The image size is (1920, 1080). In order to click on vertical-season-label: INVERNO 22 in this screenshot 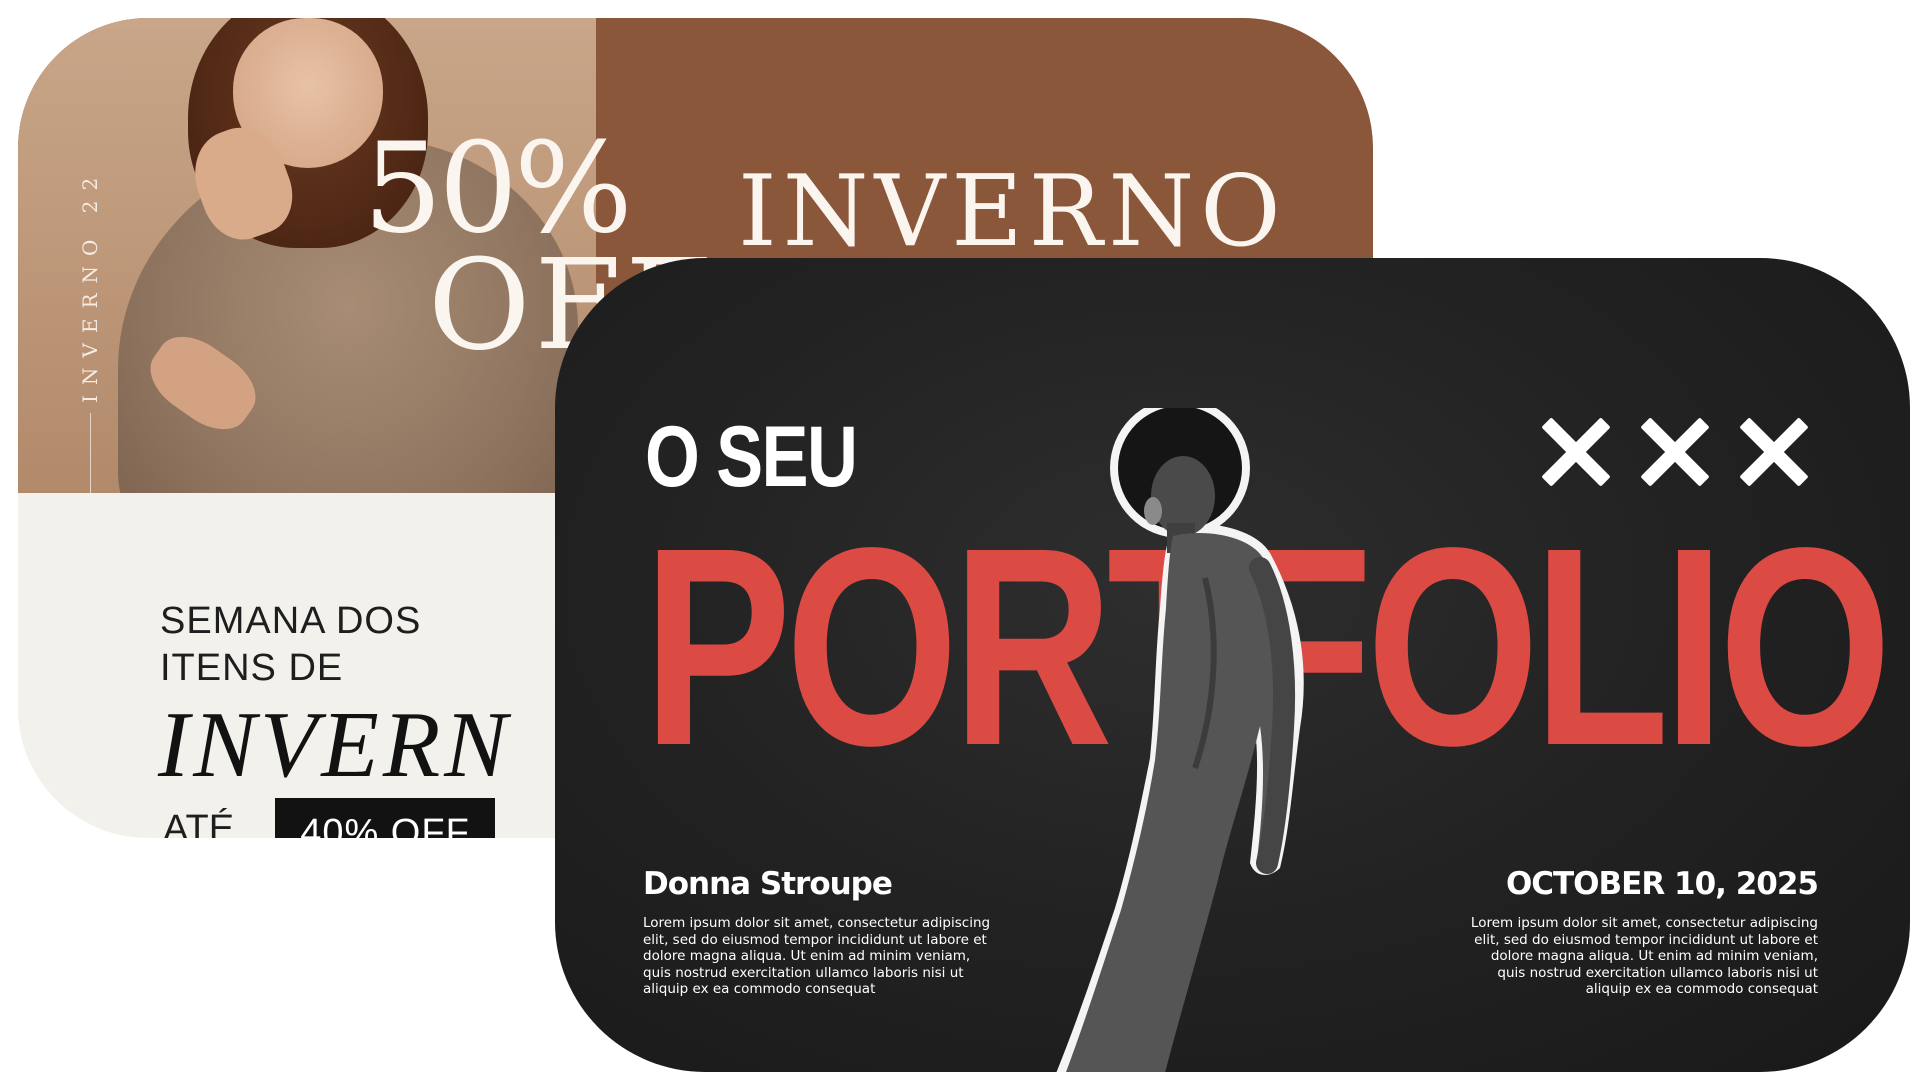, I will do `click(90, 285)`.